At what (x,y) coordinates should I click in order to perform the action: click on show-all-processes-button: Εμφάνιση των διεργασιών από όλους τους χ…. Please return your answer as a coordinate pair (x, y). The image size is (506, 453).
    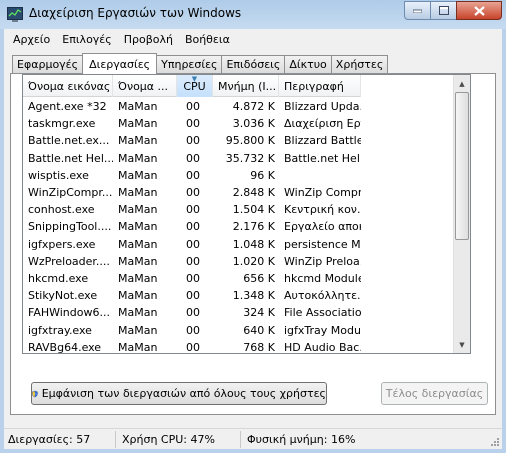
    Looking at the image, I should click on (179, 393).